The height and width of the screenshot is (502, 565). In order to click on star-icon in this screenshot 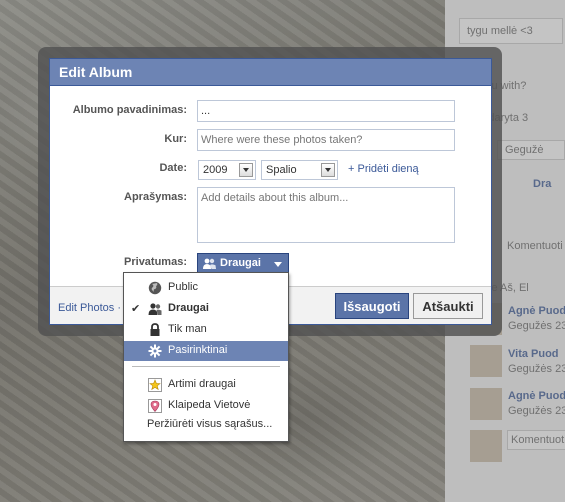, I will do `click(155, 385)`.